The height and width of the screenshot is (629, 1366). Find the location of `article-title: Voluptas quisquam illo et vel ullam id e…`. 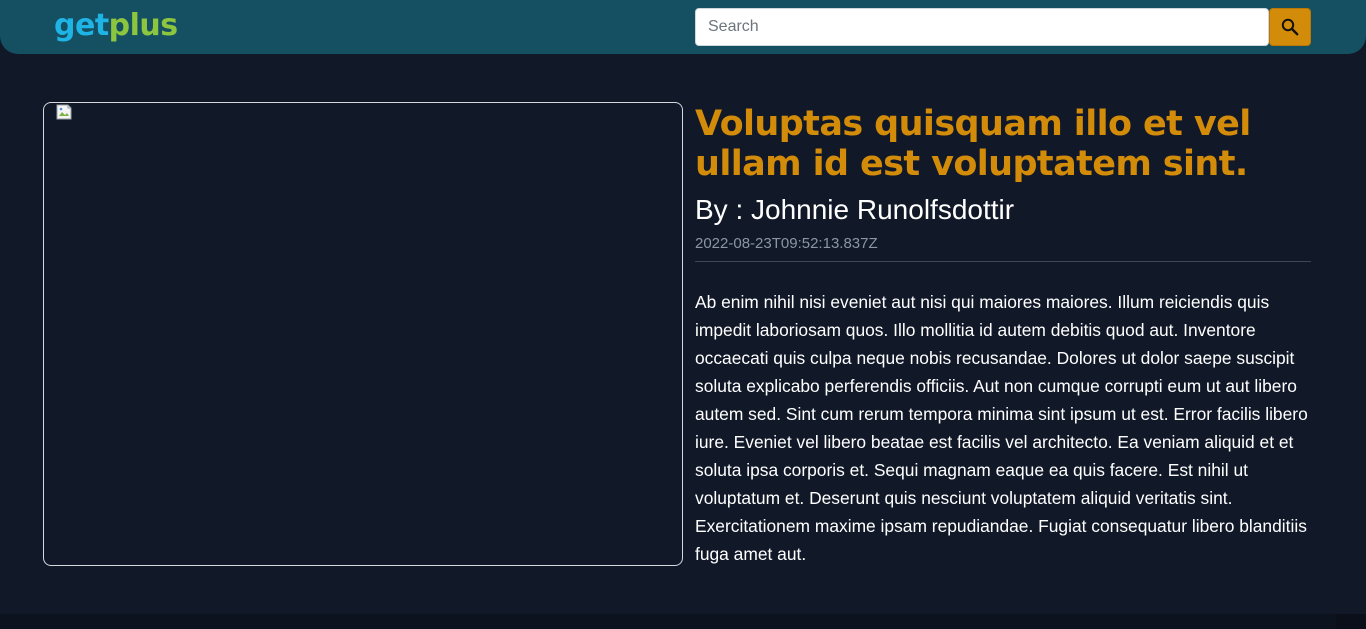

article-title: Voluptas quisquam illo et vel ullam id e… is located at coordinates (973, 144).